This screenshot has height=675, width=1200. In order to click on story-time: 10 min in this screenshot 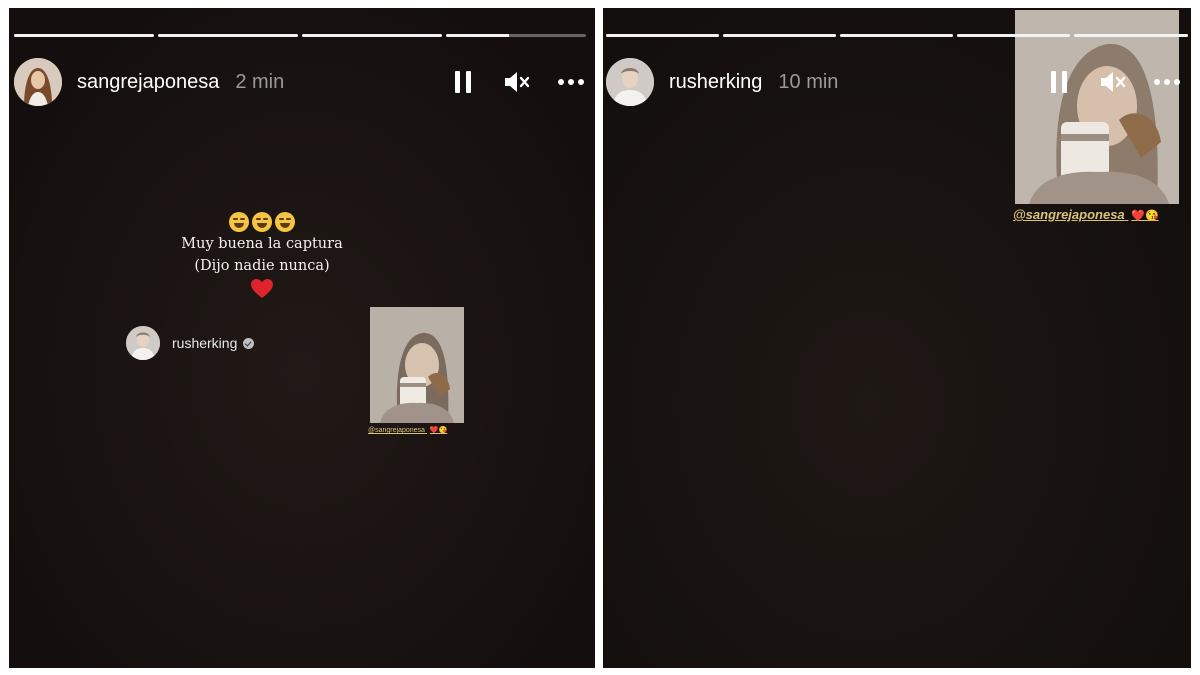, I will do `click(808, 81)`.